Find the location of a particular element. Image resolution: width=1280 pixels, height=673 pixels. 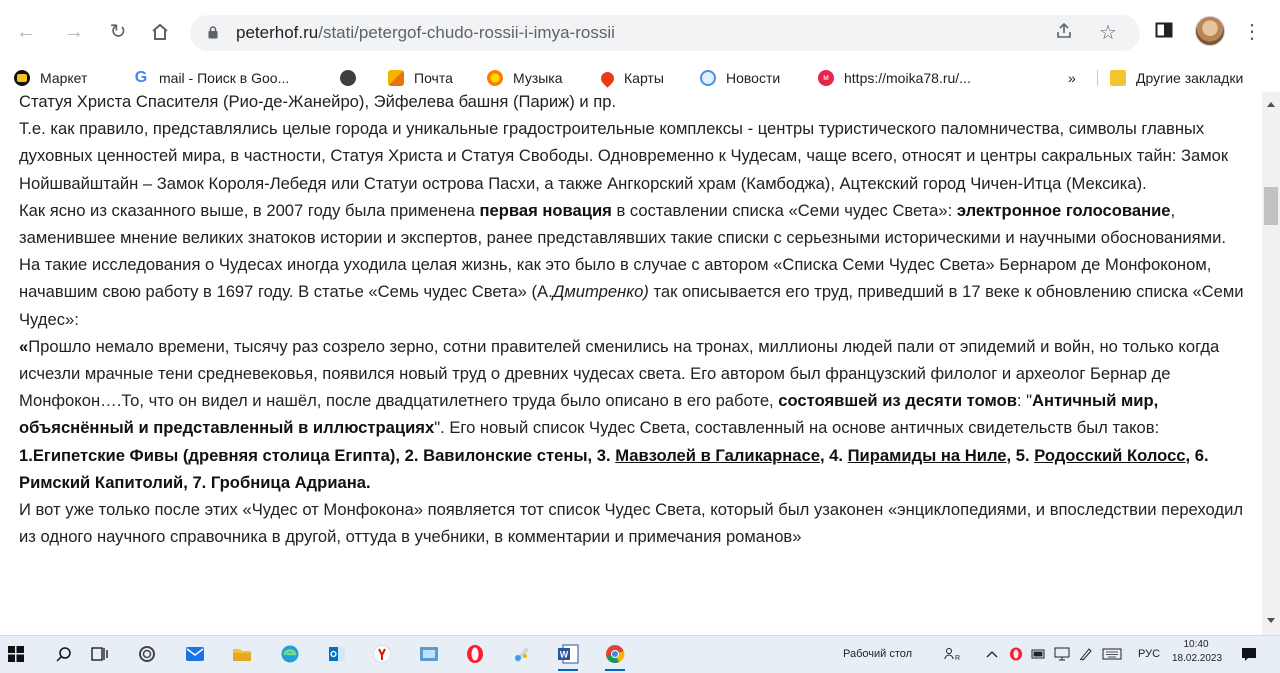

word-icon: W is located at coordinates (568, 656).